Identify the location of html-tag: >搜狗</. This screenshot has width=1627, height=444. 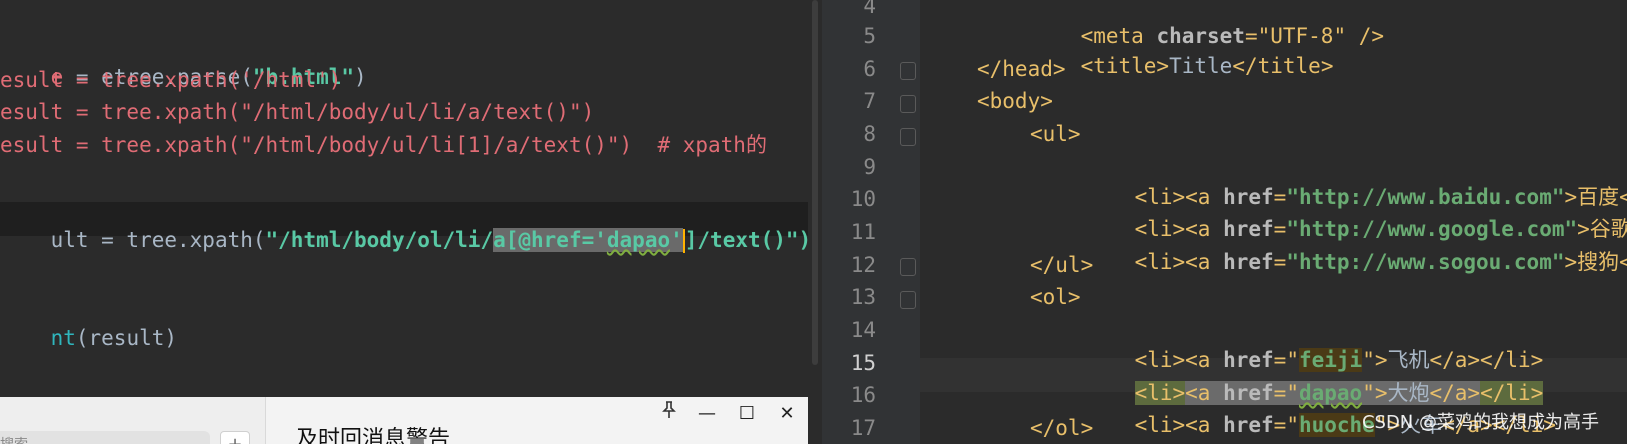
(1595, 262).